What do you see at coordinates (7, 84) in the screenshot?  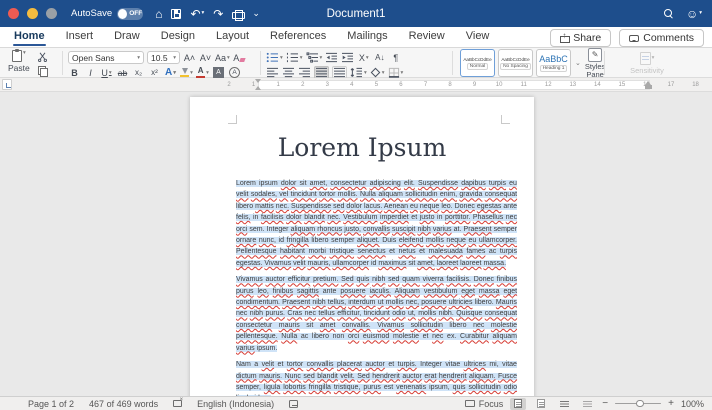 I see `tab-stop-selector-icon` at bounding box center [7, 84].